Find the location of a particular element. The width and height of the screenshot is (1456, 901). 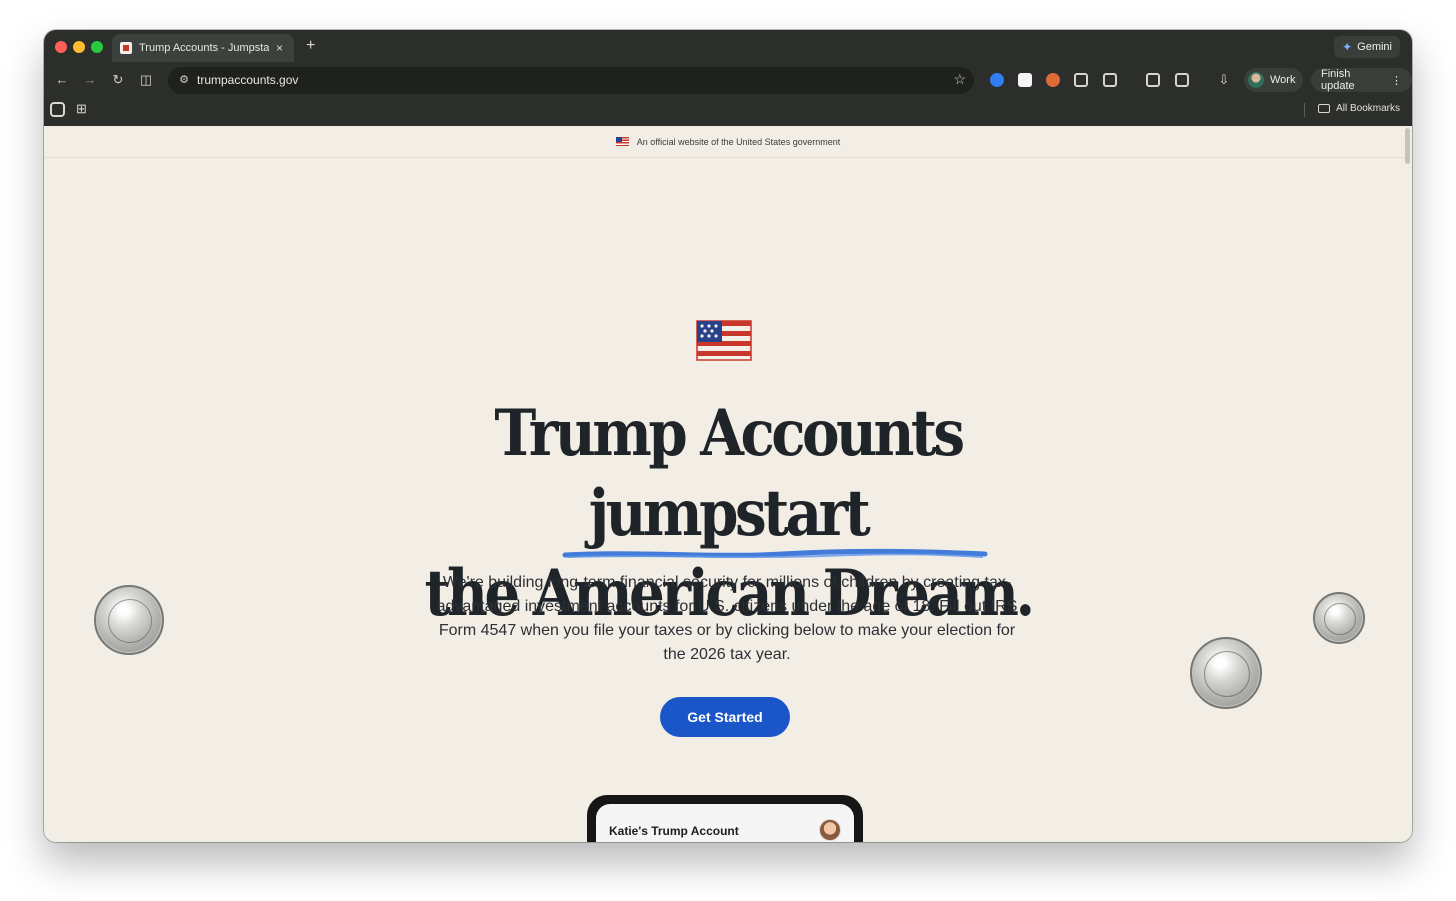

bookmark-star-icon: ☆ is located at coordinates (959, 79).